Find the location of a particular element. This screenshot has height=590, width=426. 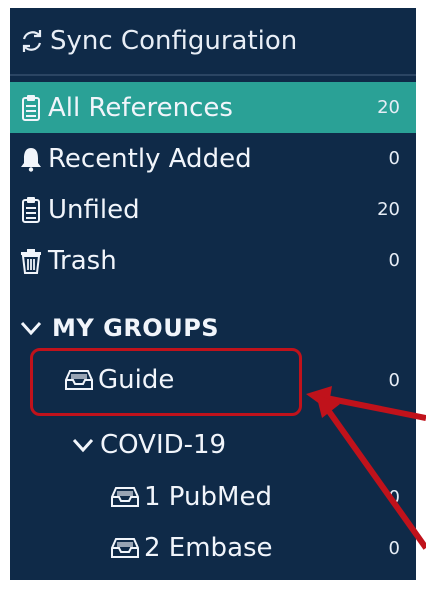

group-item-guide: Guide 0 is located at coordinates (213, 380).